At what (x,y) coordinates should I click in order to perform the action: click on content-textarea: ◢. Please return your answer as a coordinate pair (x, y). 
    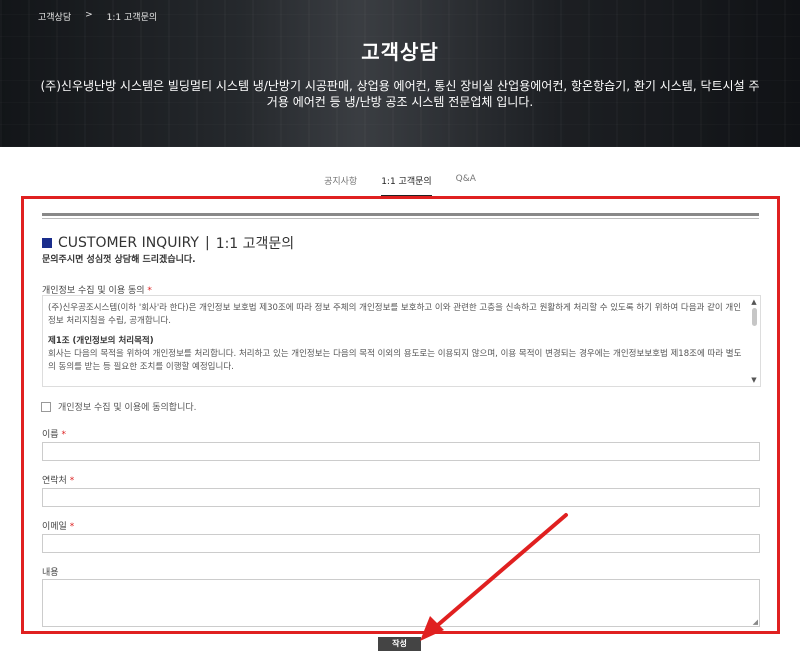
    Looking at the image, I should click on (401, 603).